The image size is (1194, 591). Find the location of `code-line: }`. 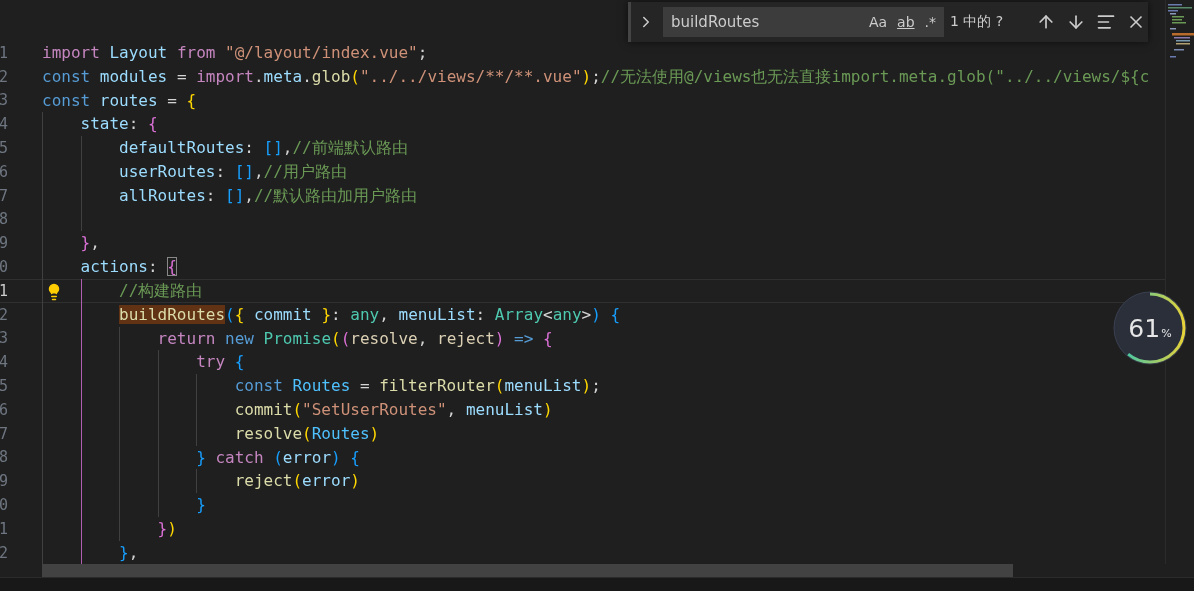

code-line: } is located at coordinates (201, 505).